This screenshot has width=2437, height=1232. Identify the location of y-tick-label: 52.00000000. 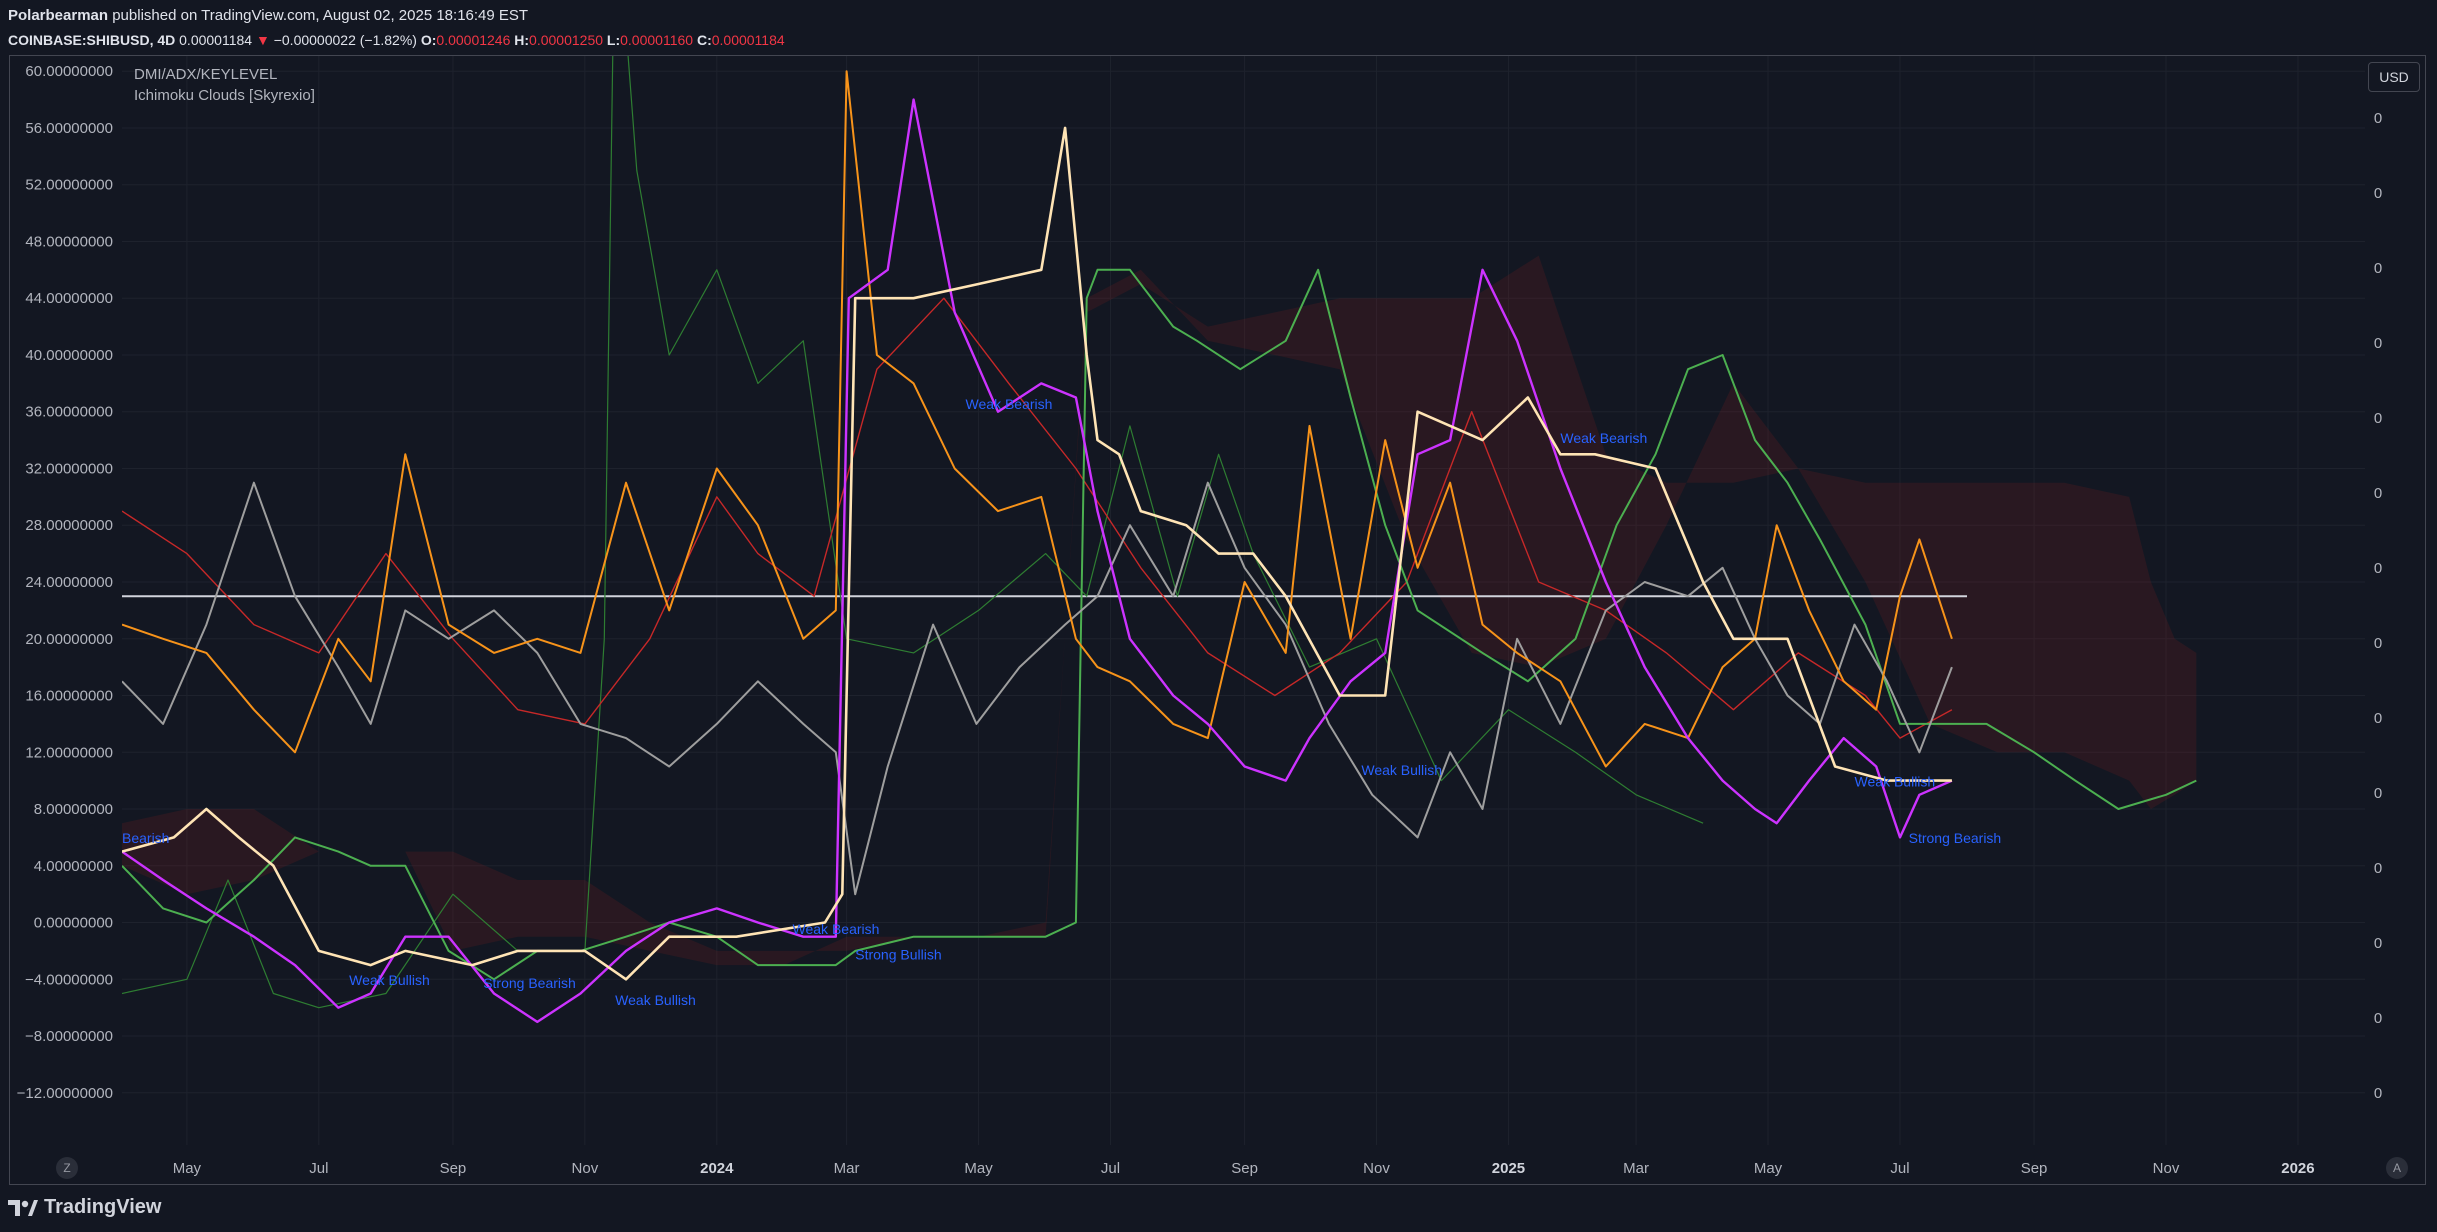
(69, 185).